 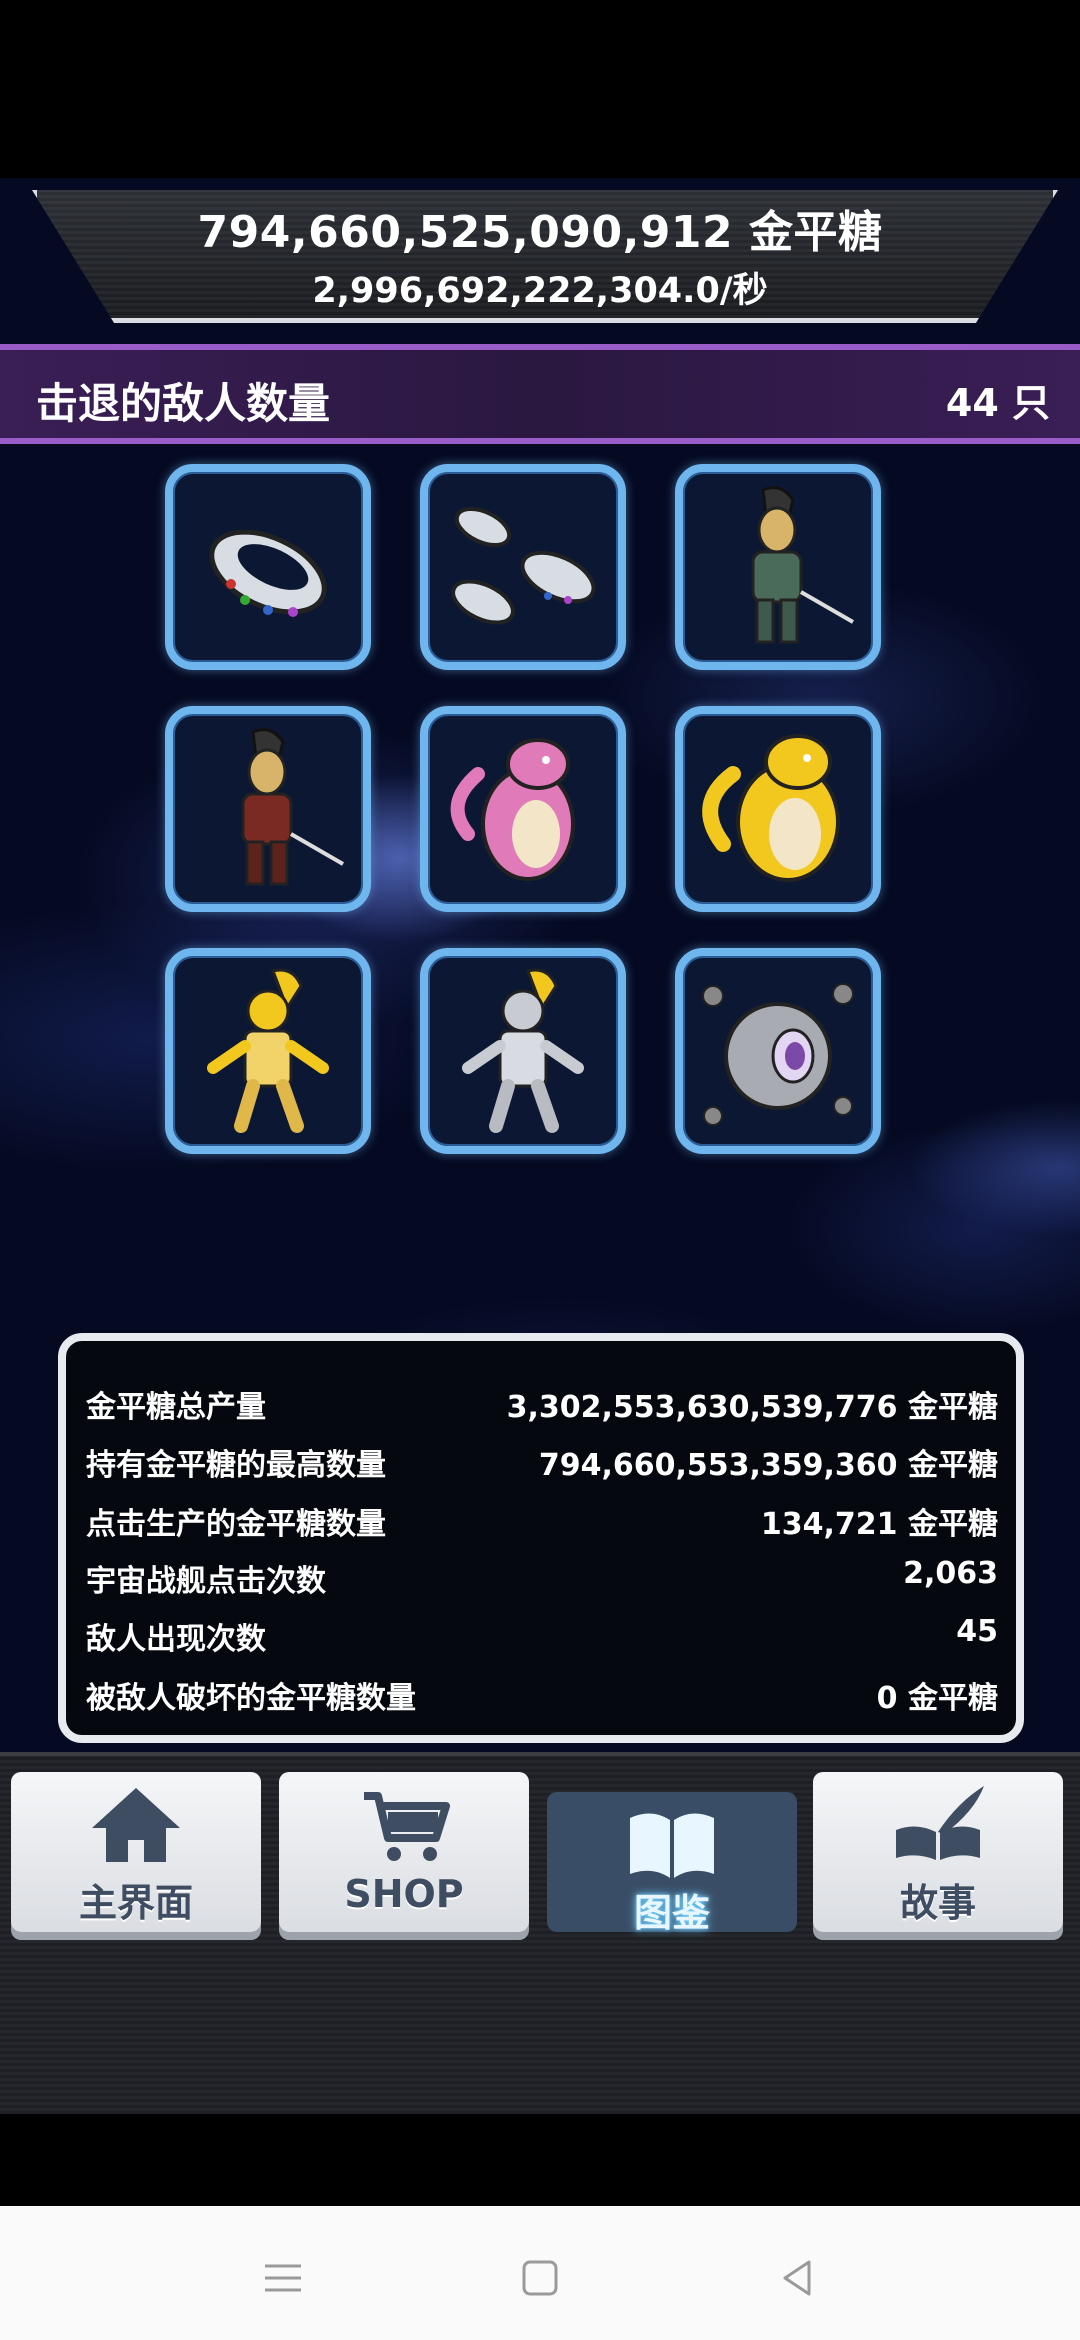 What do you see at coordinates (752, 1407) in the screenshot?
I see `stat-value: 3,302,553,630,539,776 金平糖` at bounding box center [752, 1407].